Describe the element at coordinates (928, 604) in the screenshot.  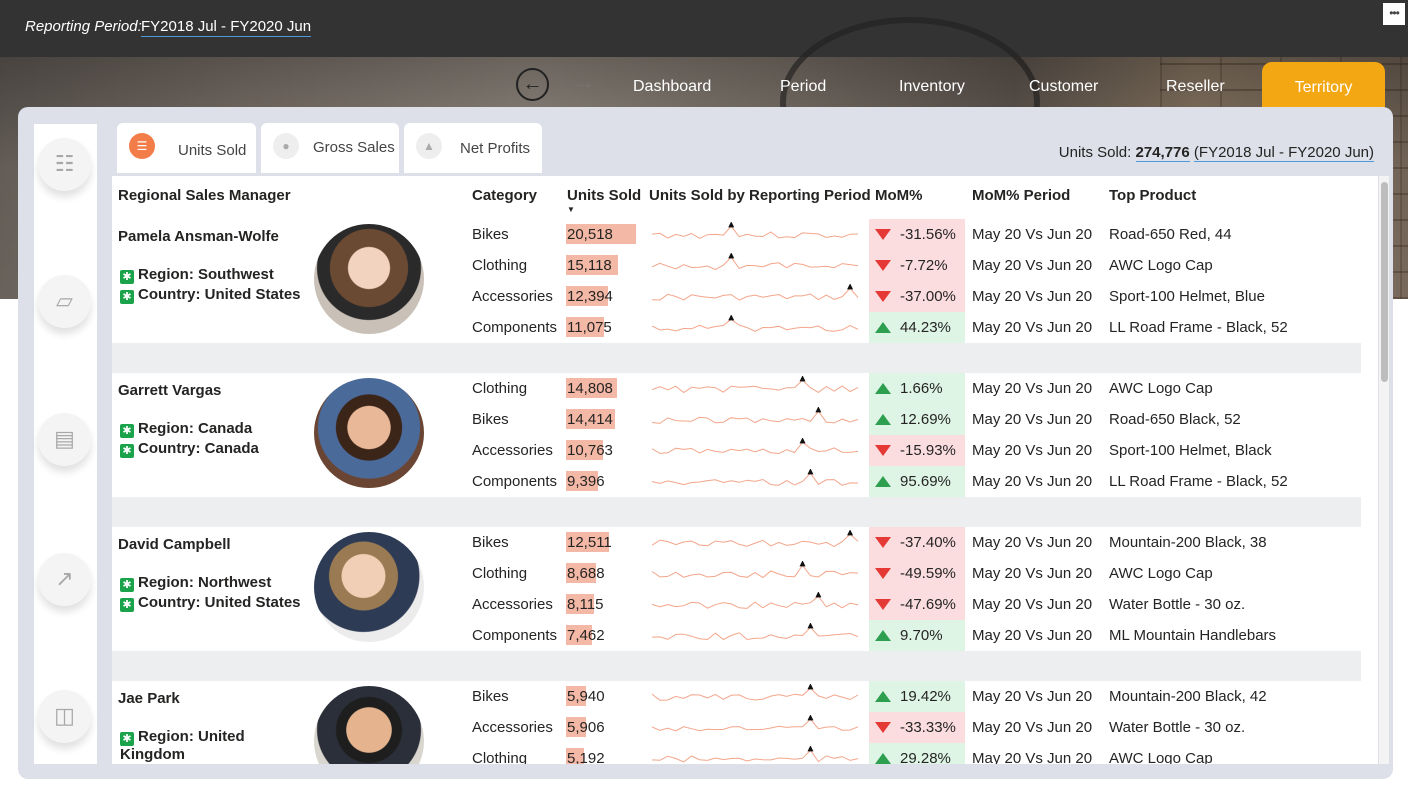
I see `mom-cell: -47.69%` at that location.